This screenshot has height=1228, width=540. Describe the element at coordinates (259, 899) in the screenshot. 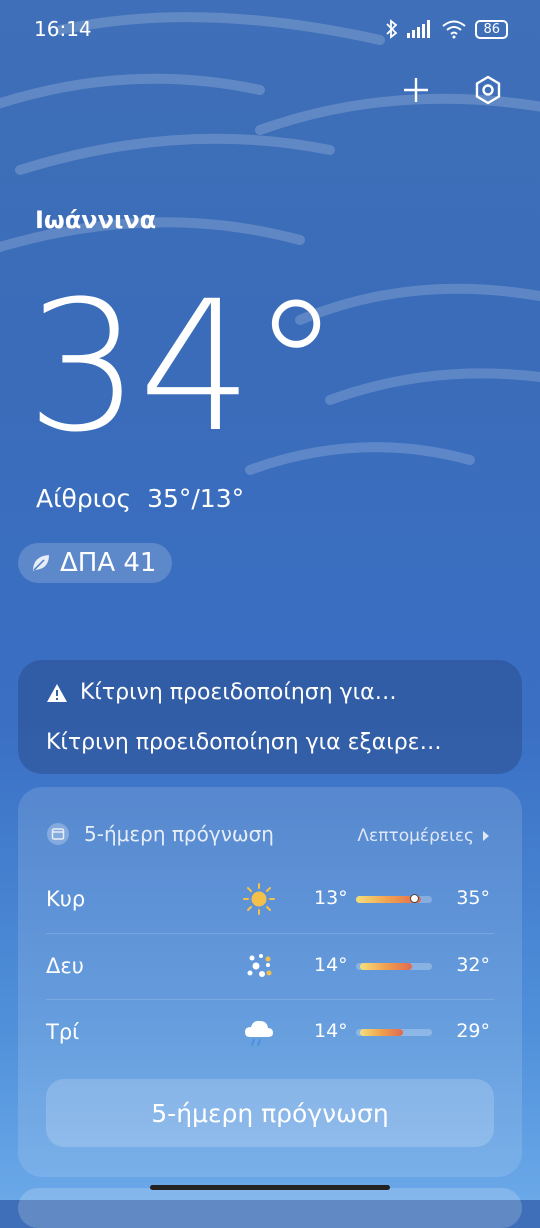

I see `sunny-icon` at that location.